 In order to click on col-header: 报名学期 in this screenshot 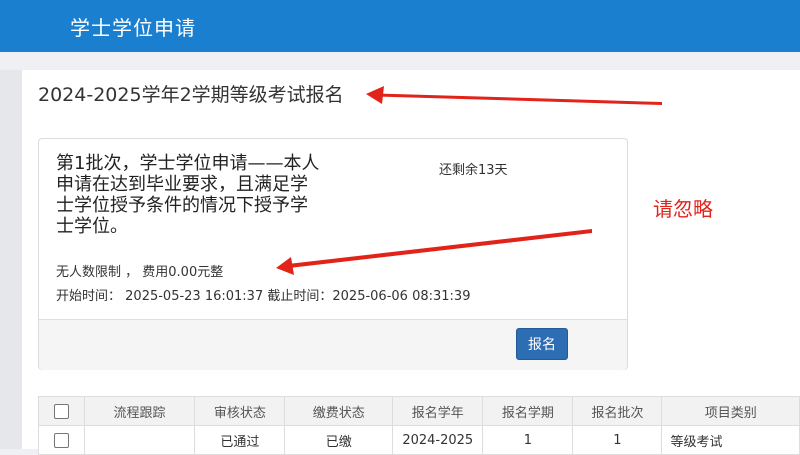, I will do `click(528, 411)`.